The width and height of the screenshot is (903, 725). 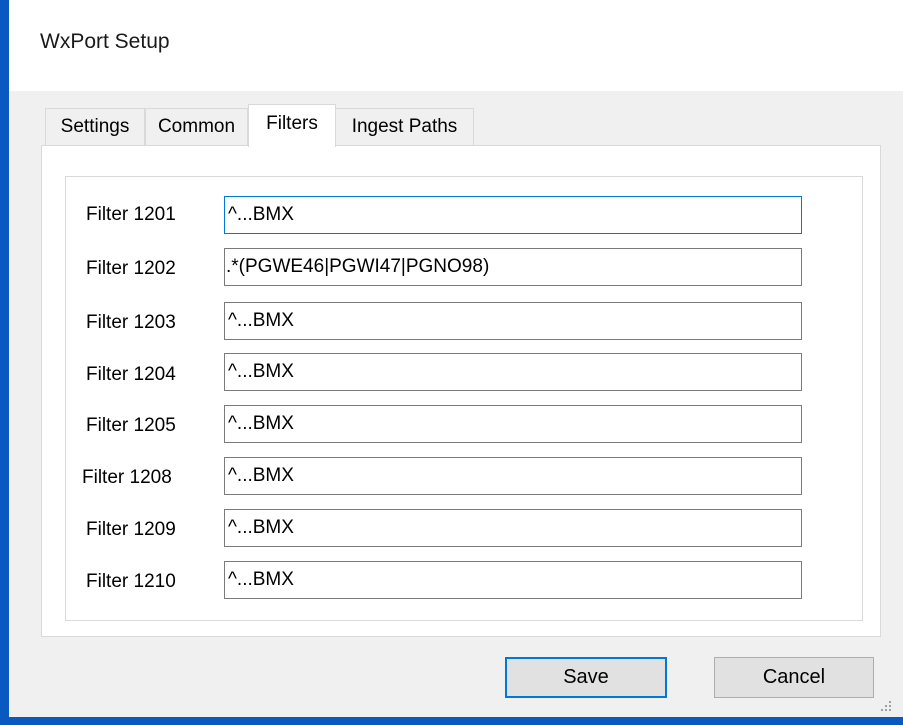 What do you see at coordinates (127, 477) in the screenshot?
I see `filter-1208-label: Filter 1208` at bounding box center [127, 477].